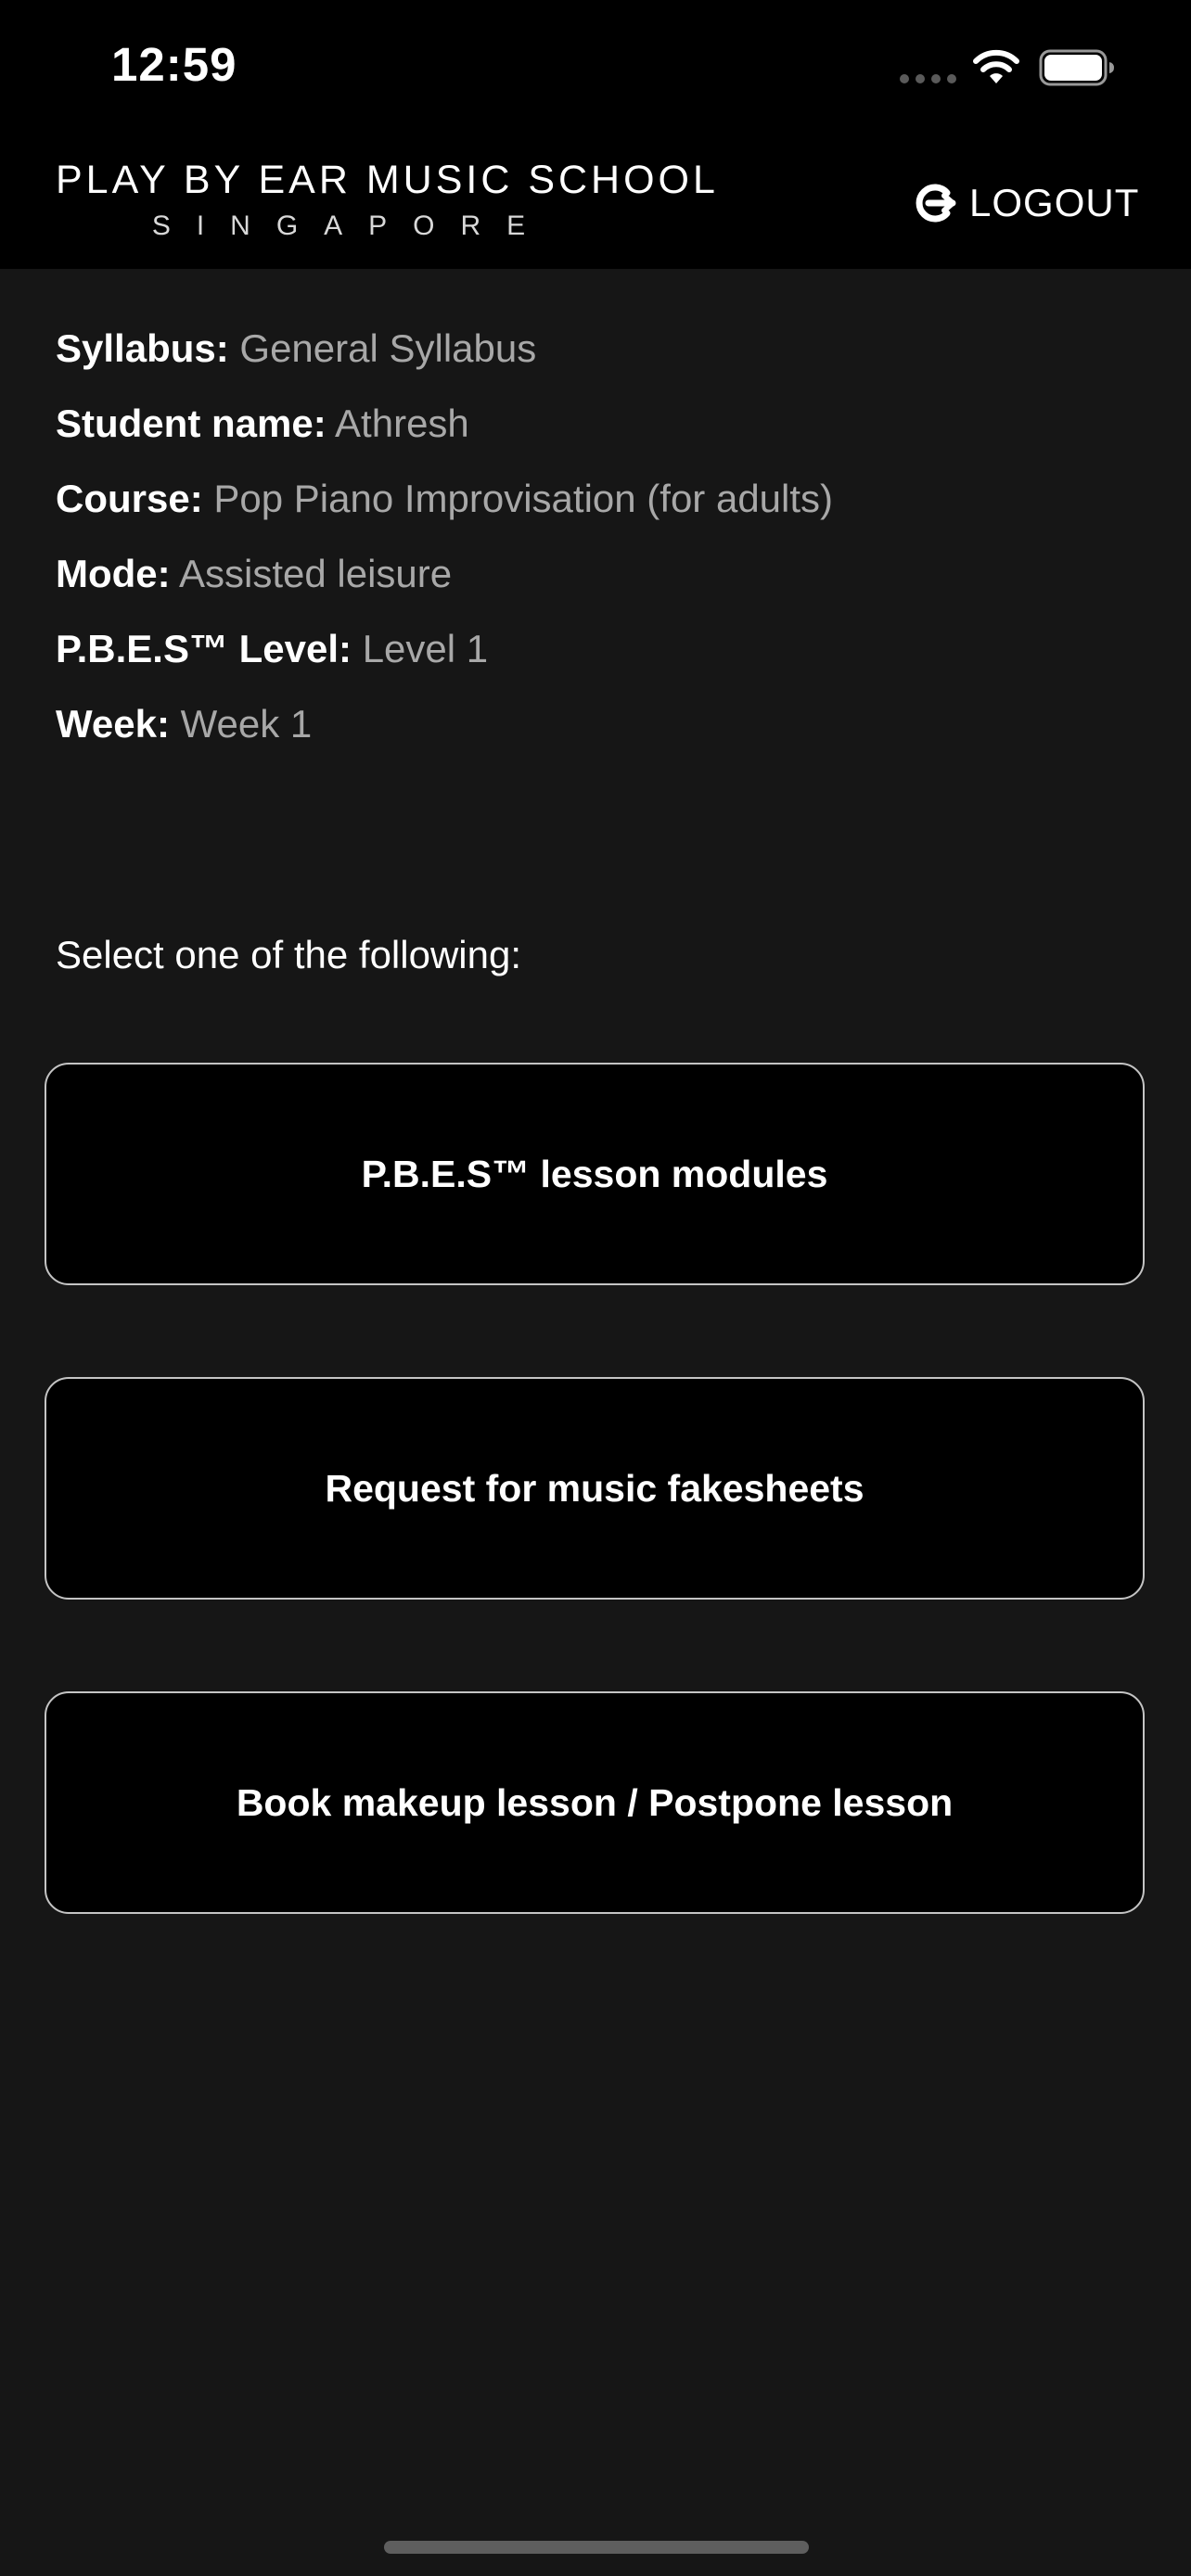 The height and width of the screenshot is (2576, 1191). I want to click on info-label: Course:, so click(129, 499).